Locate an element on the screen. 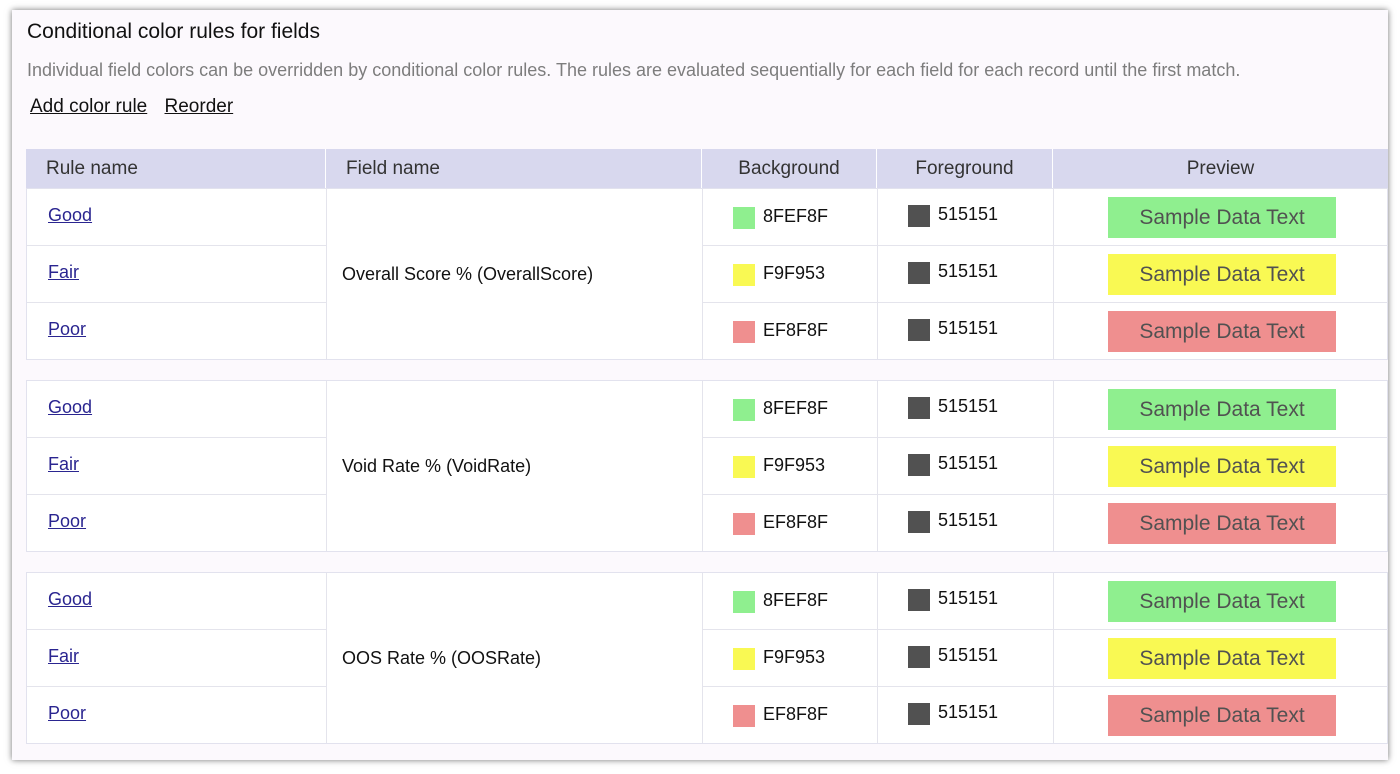 The image size is (1400, 774). column-header-preview: Preview is located at coordinates (1220, 168).